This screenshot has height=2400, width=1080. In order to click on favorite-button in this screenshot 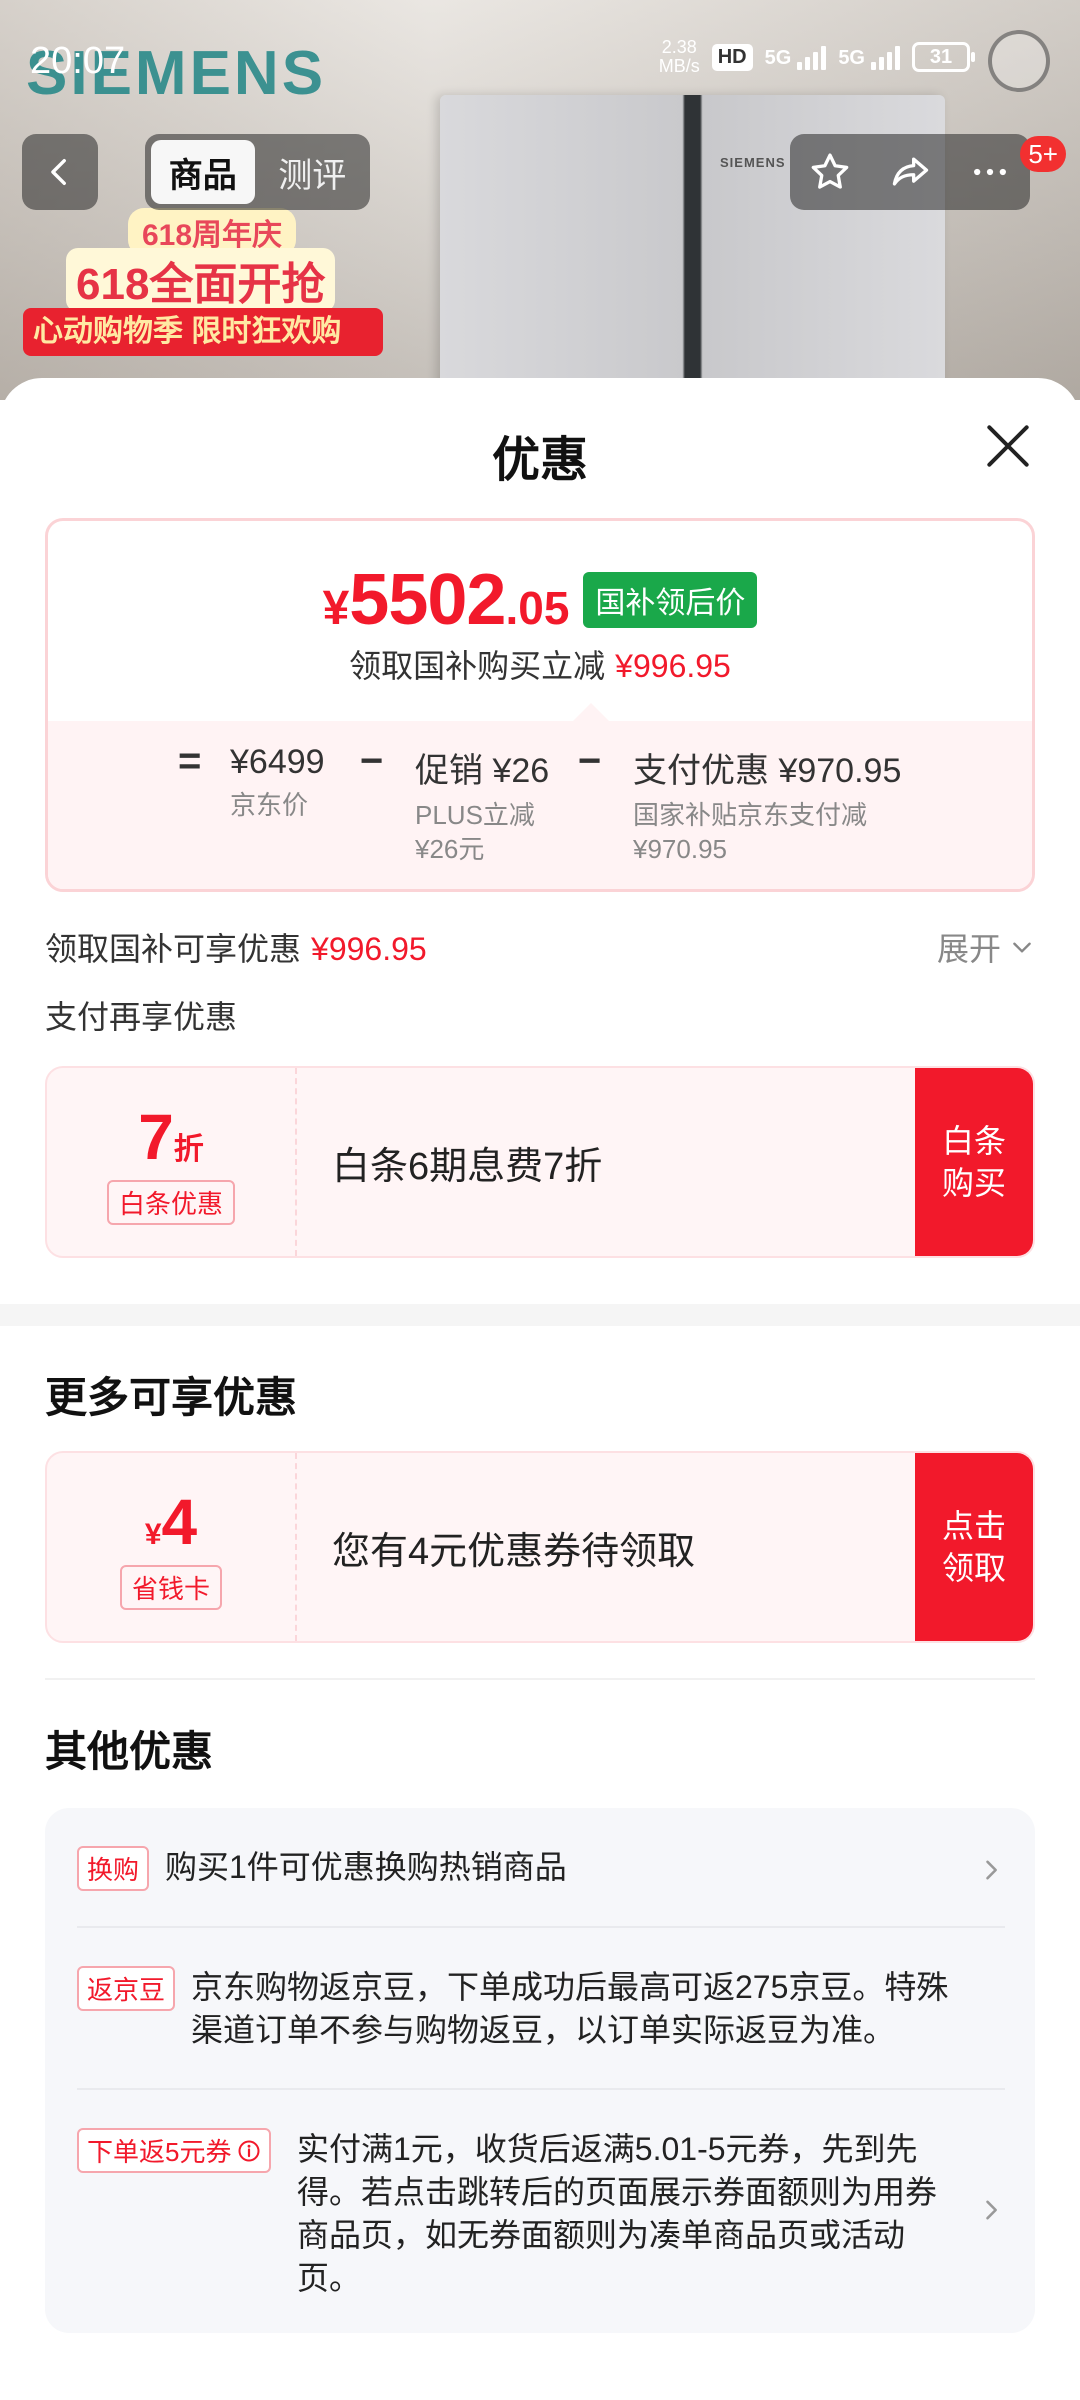, I will do `click(830, 172)`.